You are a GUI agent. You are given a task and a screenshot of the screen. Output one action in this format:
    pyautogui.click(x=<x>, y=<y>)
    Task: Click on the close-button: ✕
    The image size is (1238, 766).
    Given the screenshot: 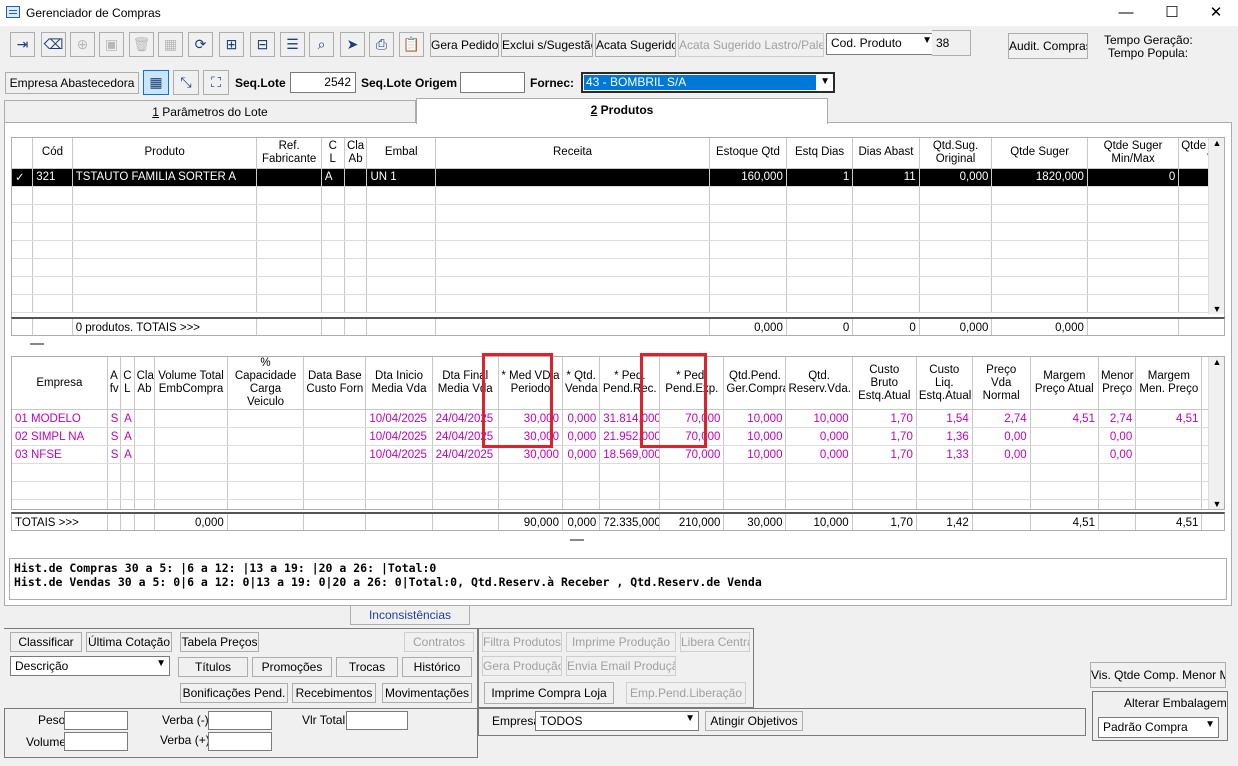 What is the action you would take?
    pyautogui.click(x=1216, y=13)
    